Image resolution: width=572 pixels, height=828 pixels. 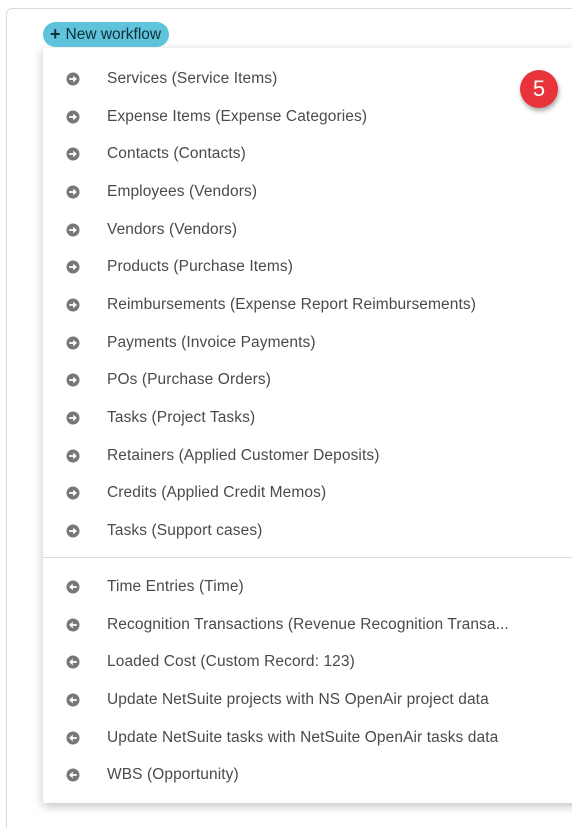 What do you see at coordinates (113, 34) in the screenshot?
I see `new-workflow-label: New workflow` at bounding box center [113, 34].